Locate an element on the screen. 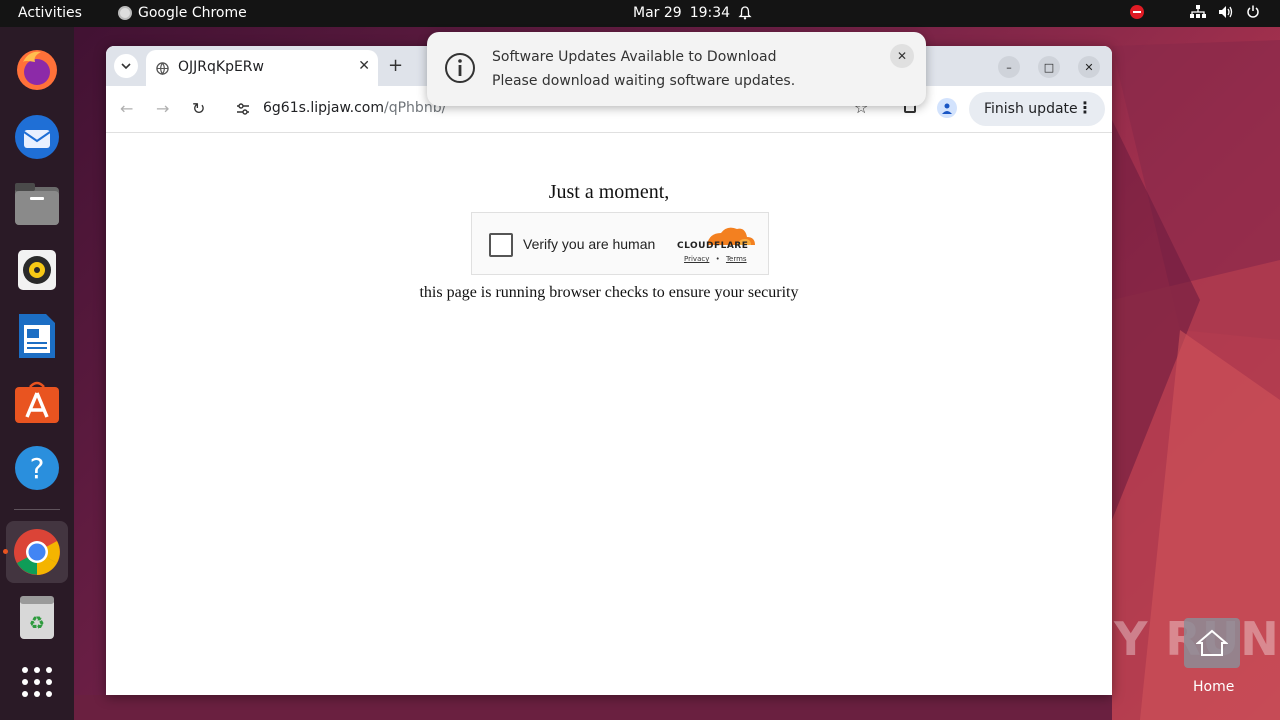 This screenshot has width=1280, height=720. app-menu: Google Chrome is located at coordinates (182, 13).